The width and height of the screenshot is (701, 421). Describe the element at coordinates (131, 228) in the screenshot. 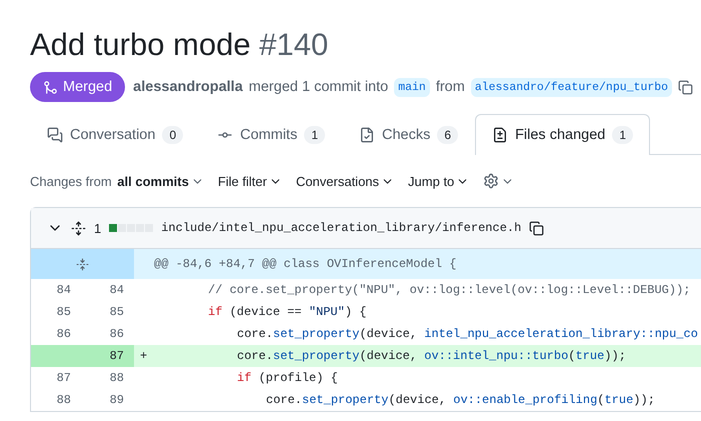

I see `diff-stat` at that location.